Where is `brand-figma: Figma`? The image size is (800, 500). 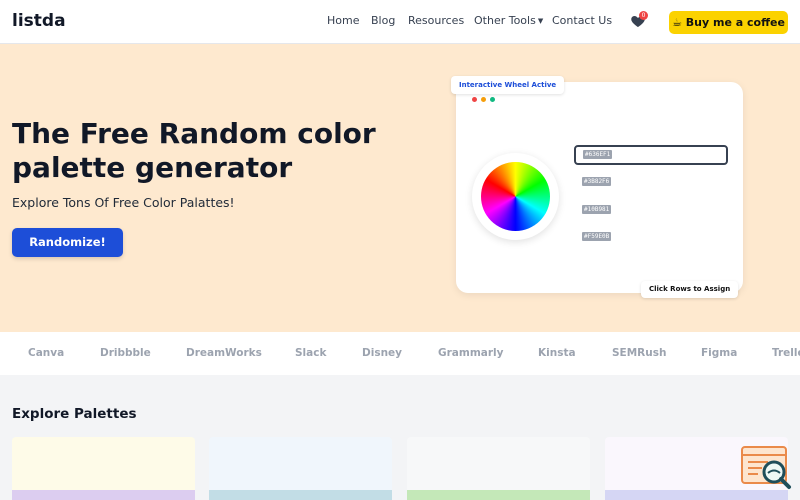 brand-figma: Figma is located at coordinates (719, 353).